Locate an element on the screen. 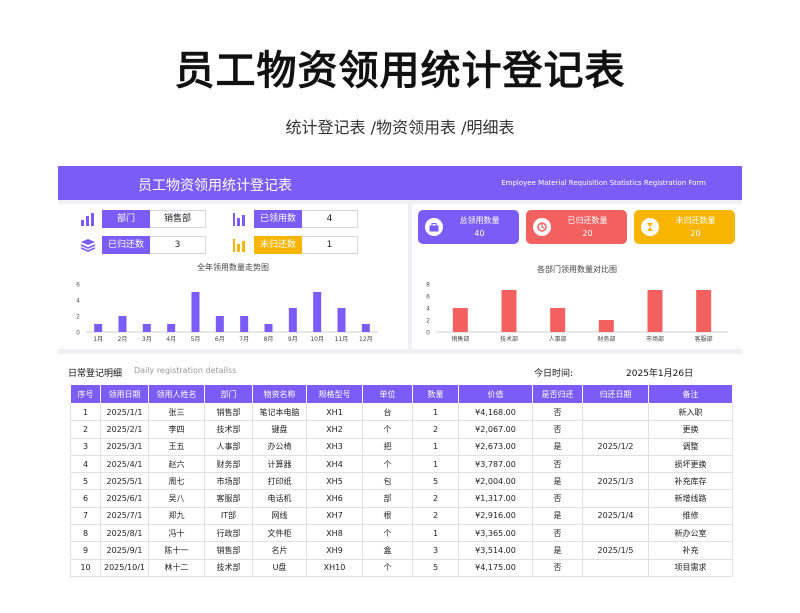 This screenshot has height=613, width=800. table-cell: 人事部 is located at coordinates (228, 446).